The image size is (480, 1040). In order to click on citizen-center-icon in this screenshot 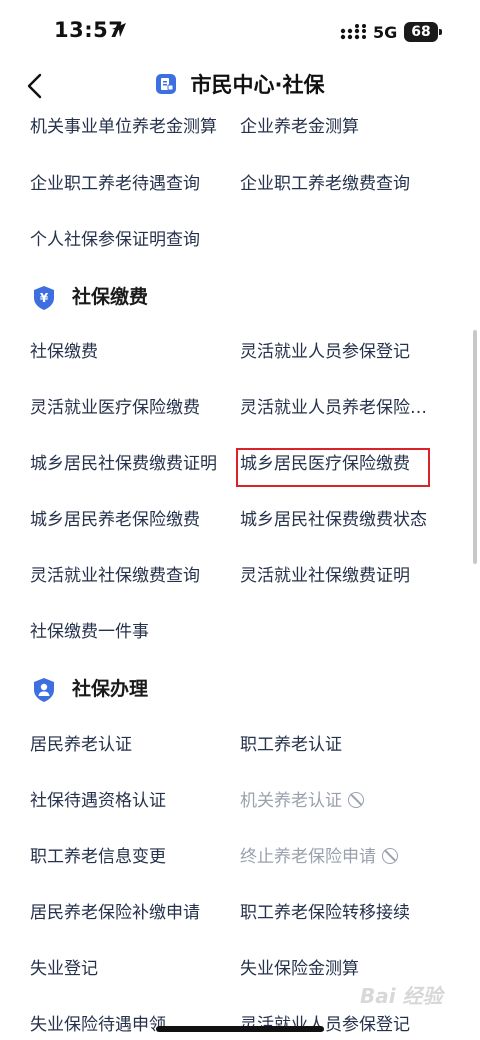, I will do `click(166, 84)`.